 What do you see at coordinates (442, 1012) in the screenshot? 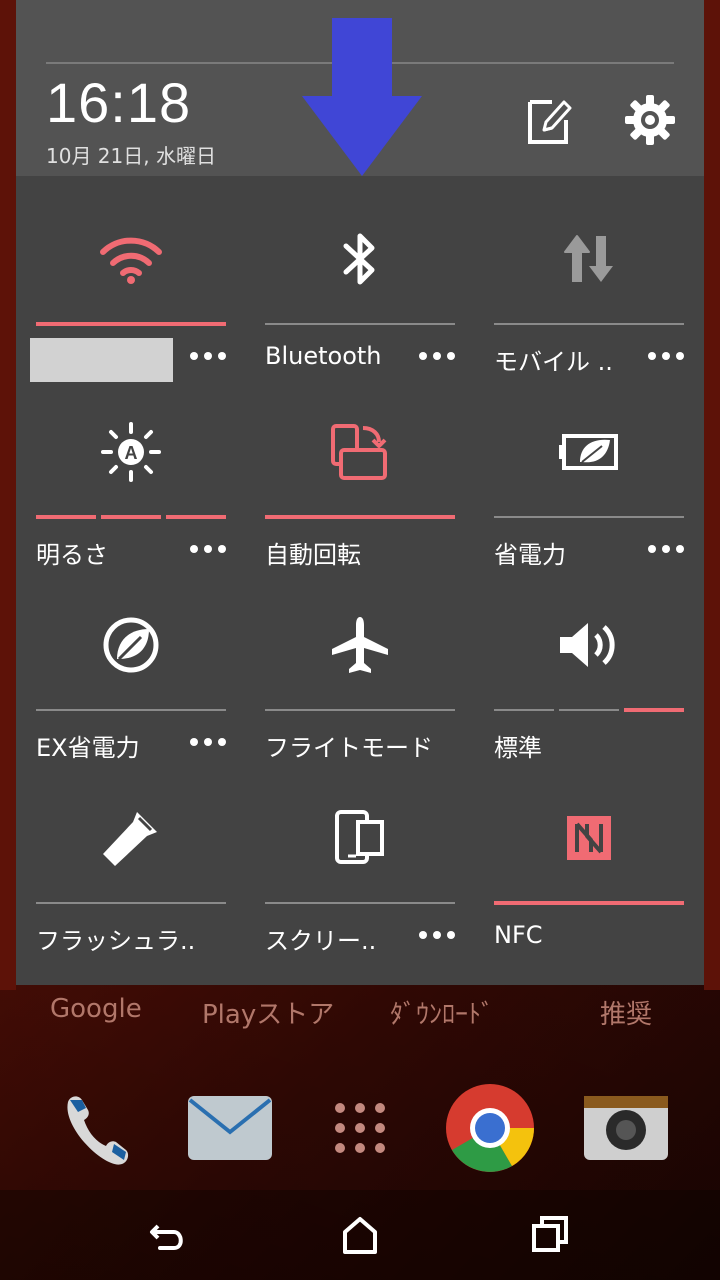
I see `home-folder-label: ﾀﾞｳﾝﾛｰﾄﾞ` at bounding box center [442, 1012].